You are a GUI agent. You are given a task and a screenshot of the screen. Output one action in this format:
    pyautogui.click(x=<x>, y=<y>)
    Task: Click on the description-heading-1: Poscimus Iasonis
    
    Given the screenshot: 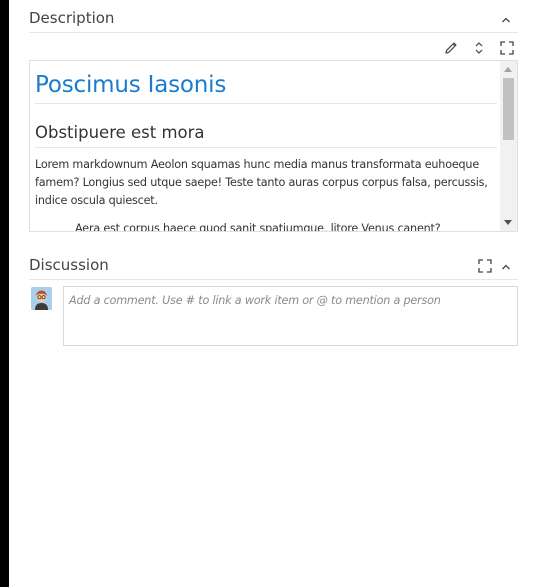 What is the action you would take?
    pyautogui.click(x=266, y=88)
    